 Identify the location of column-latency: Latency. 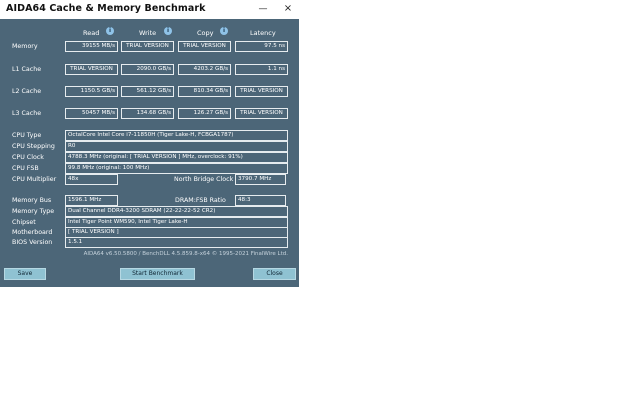
(263, 33).